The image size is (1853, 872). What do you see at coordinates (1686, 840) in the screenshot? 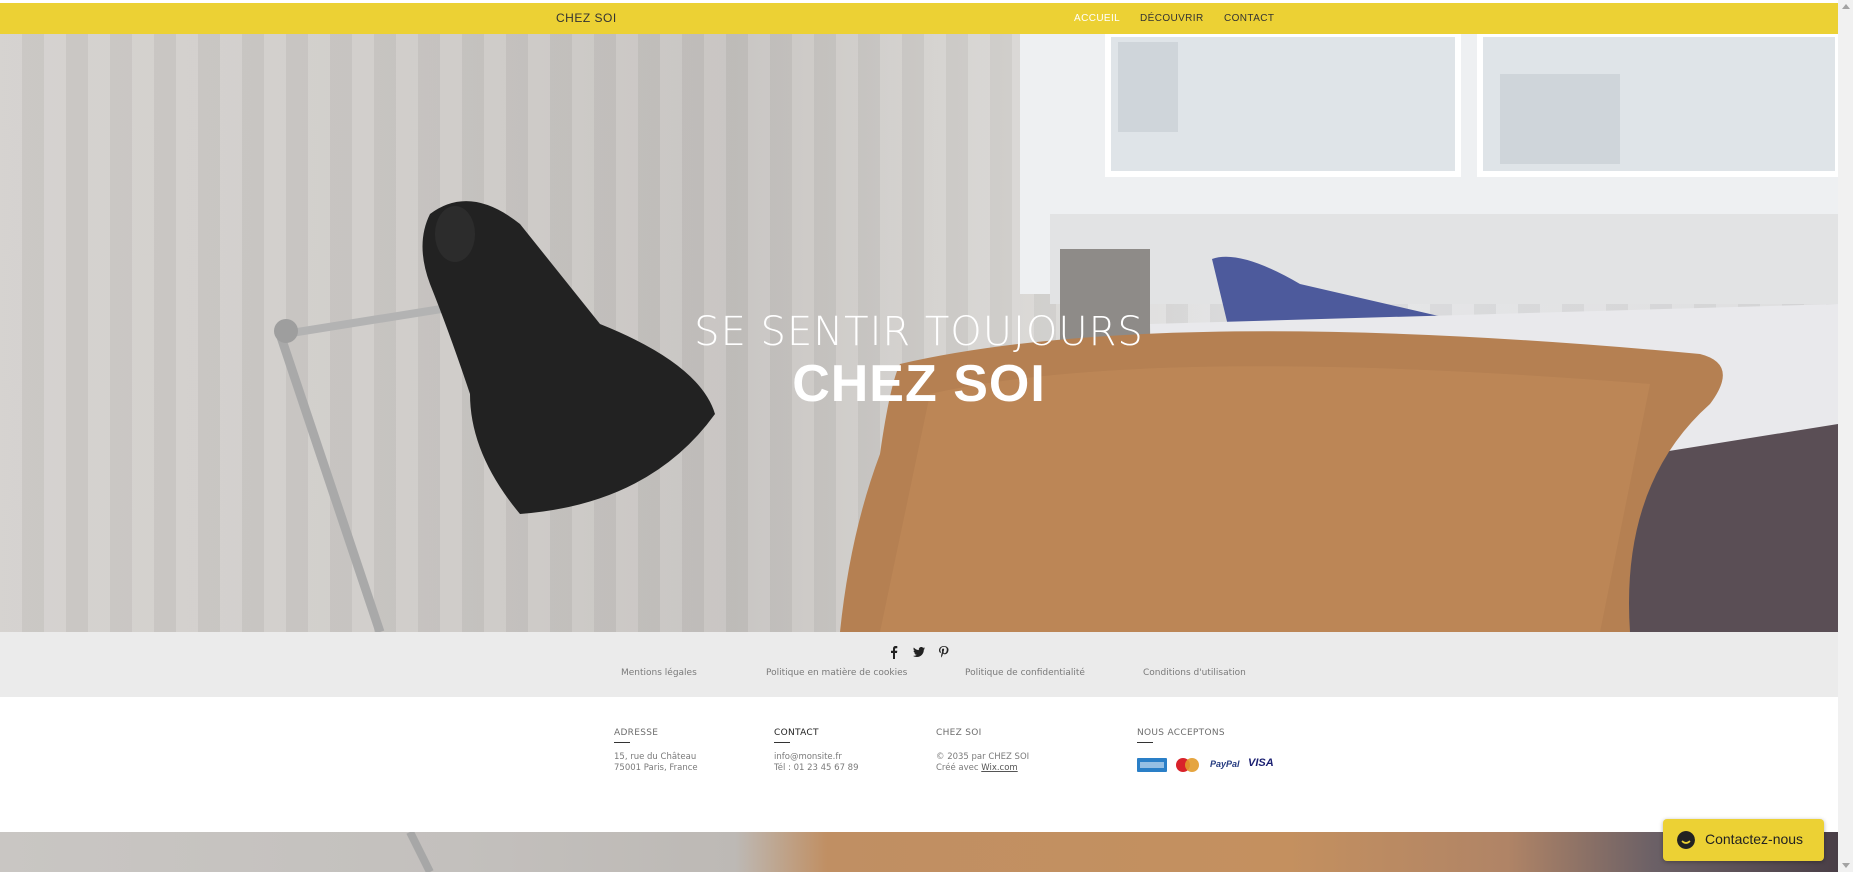
I see `chat-smiley-icon` at bounding box center [1686, 840].